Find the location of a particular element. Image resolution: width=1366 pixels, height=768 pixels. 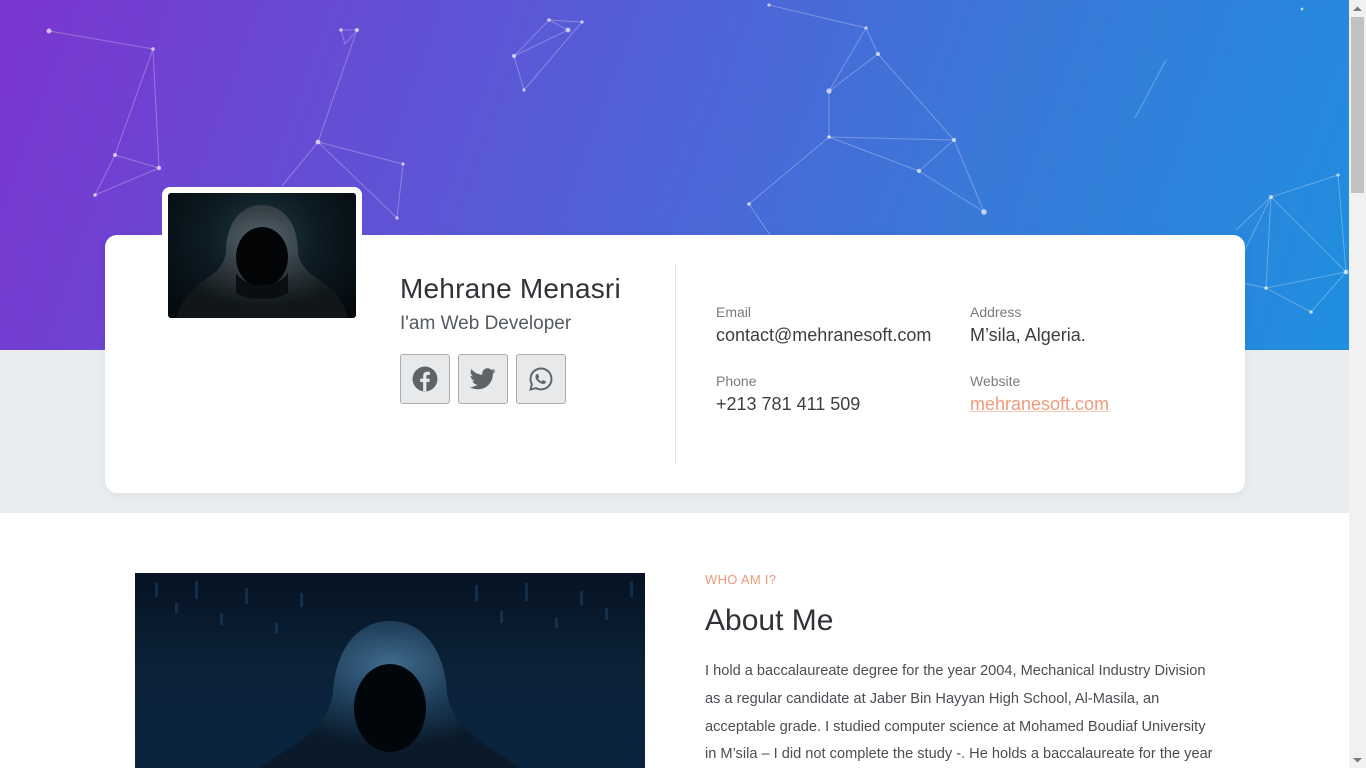

twitter-button is located at coordinates (483, 379).